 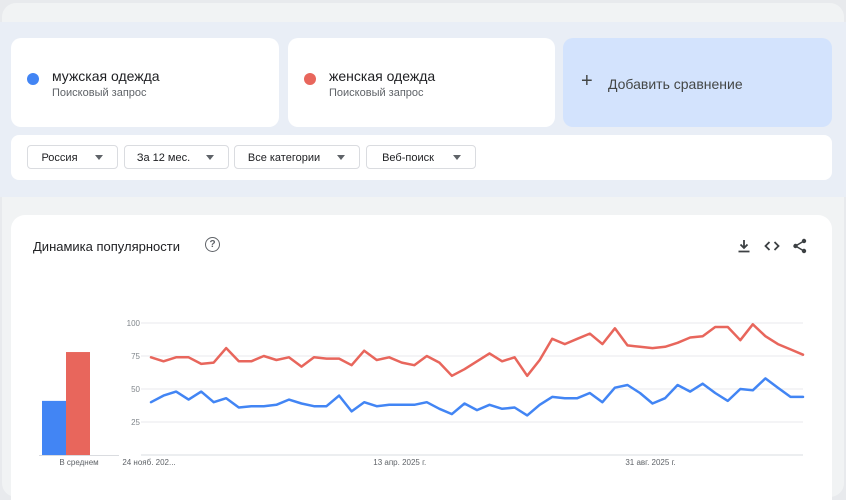 I want to click on y-tick-label: 50, so click(x=135, y=389).